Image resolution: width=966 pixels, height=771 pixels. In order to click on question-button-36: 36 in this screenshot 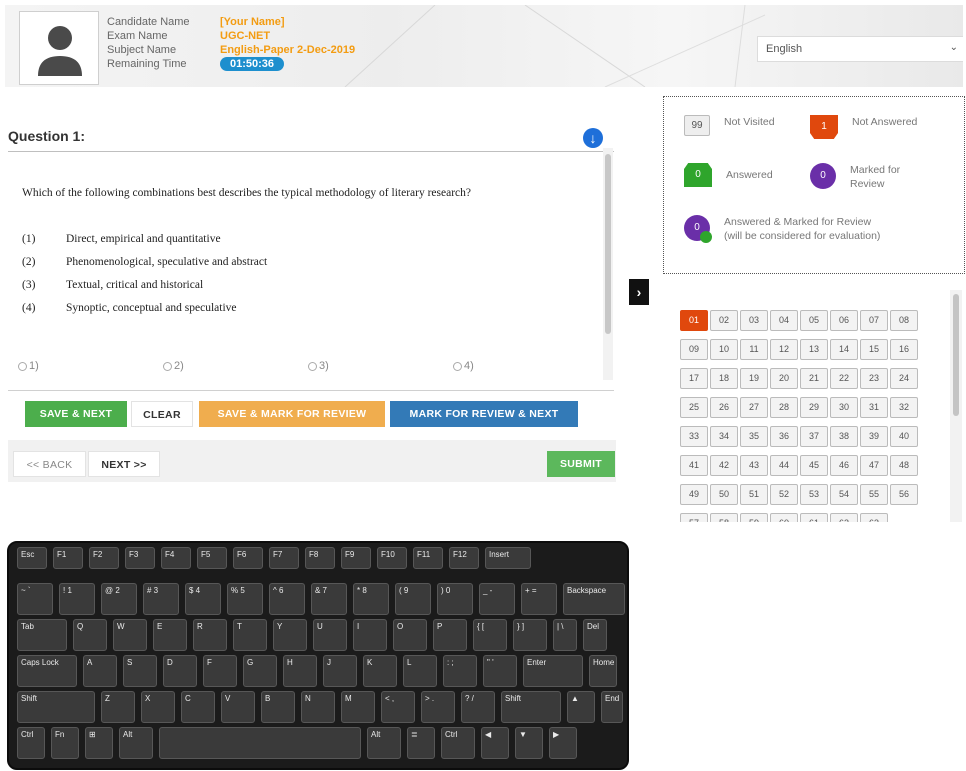, I will do `click(784, 436)`.